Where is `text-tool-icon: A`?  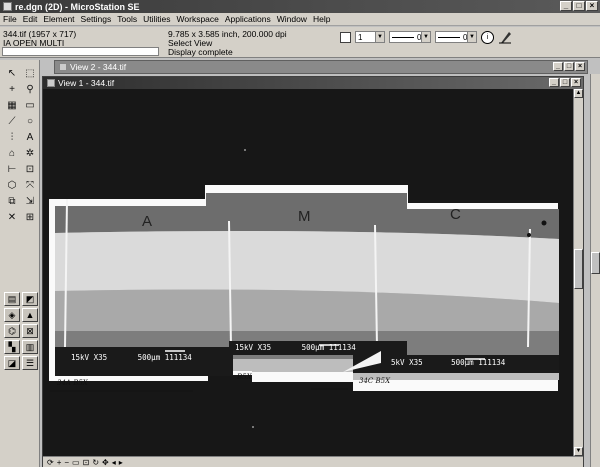 text-tool-icon: A is located at coordinates (30, 137).